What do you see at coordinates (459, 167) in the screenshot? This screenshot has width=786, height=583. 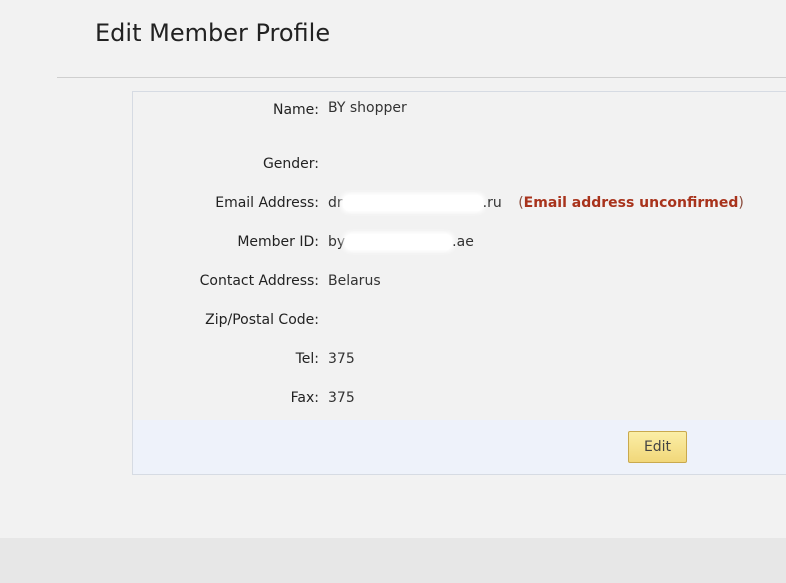 I see `field-row-gender: Gender:` at bounding box center [459, 167].